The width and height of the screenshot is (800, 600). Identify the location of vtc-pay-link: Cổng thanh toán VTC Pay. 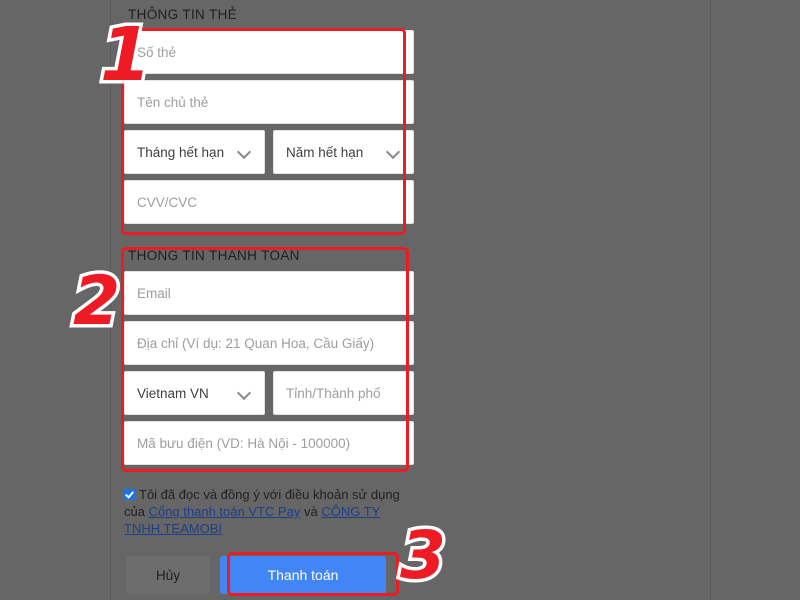
(225, 511).